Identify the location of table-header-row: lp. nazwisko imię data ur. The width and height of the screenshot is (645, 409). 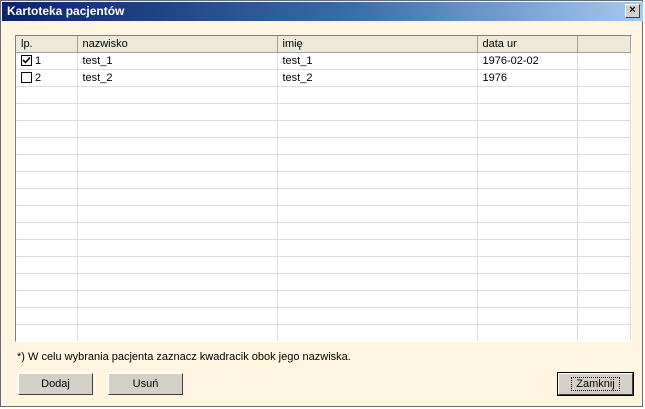
(323, 44).